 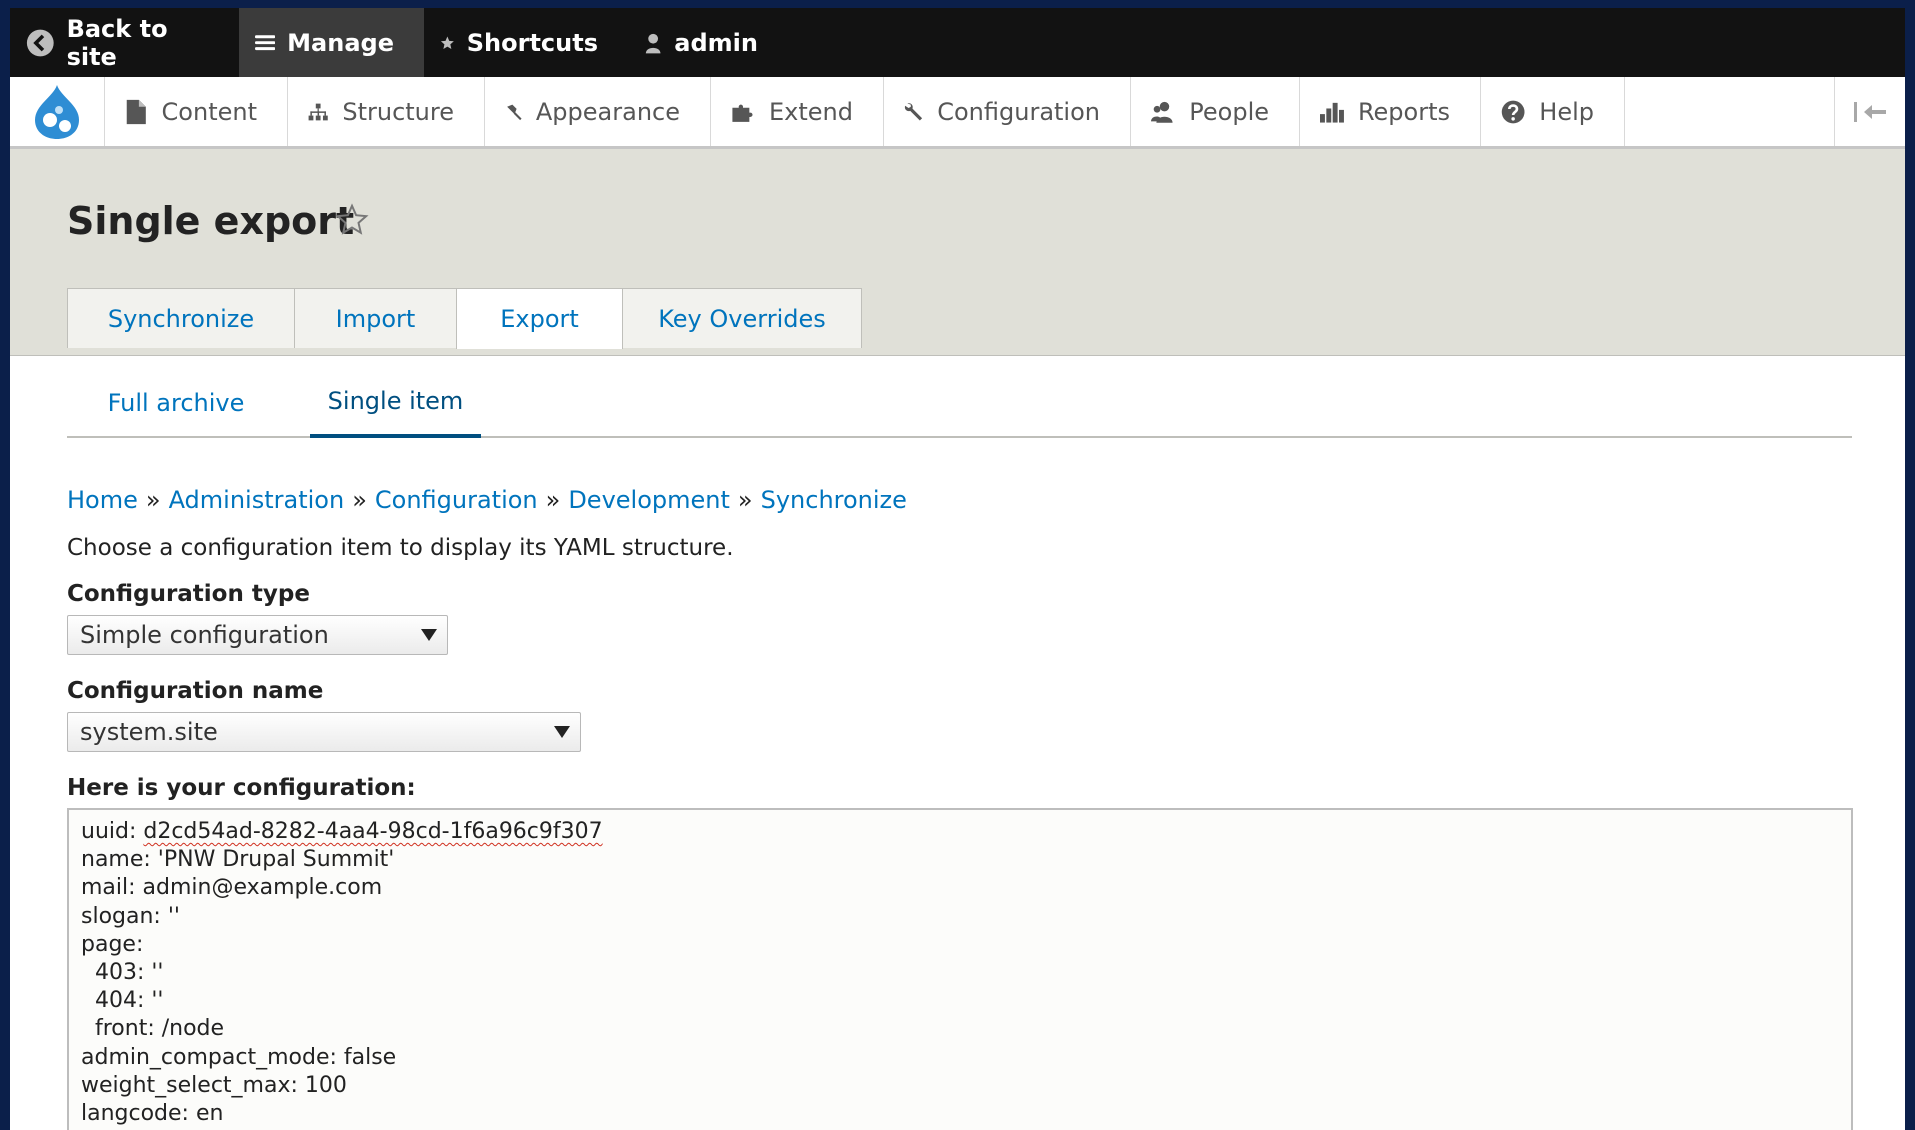 I want to click on tray-item-help: Help, so click(x=1553, y=111).